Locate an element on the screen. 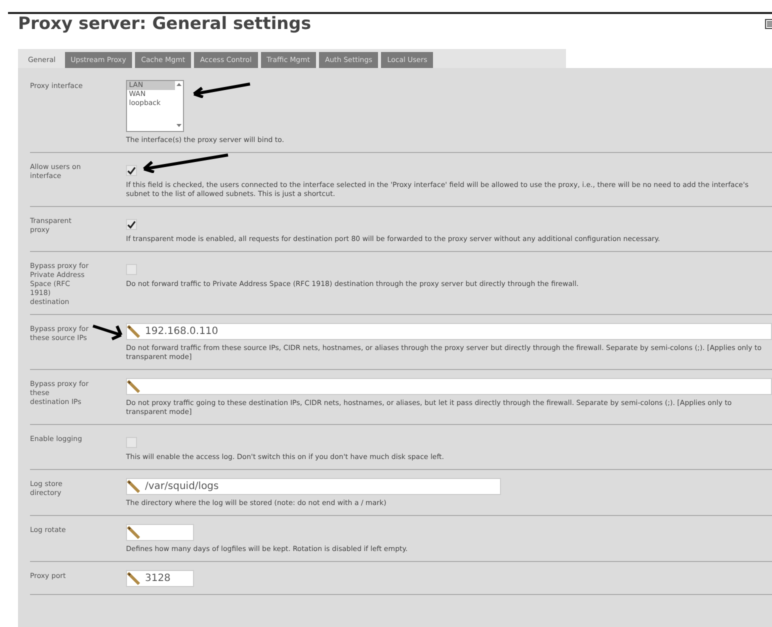 The height and width of the screenshot is (627, 772). input-field: 3128 is located at coordinates (160, 578).